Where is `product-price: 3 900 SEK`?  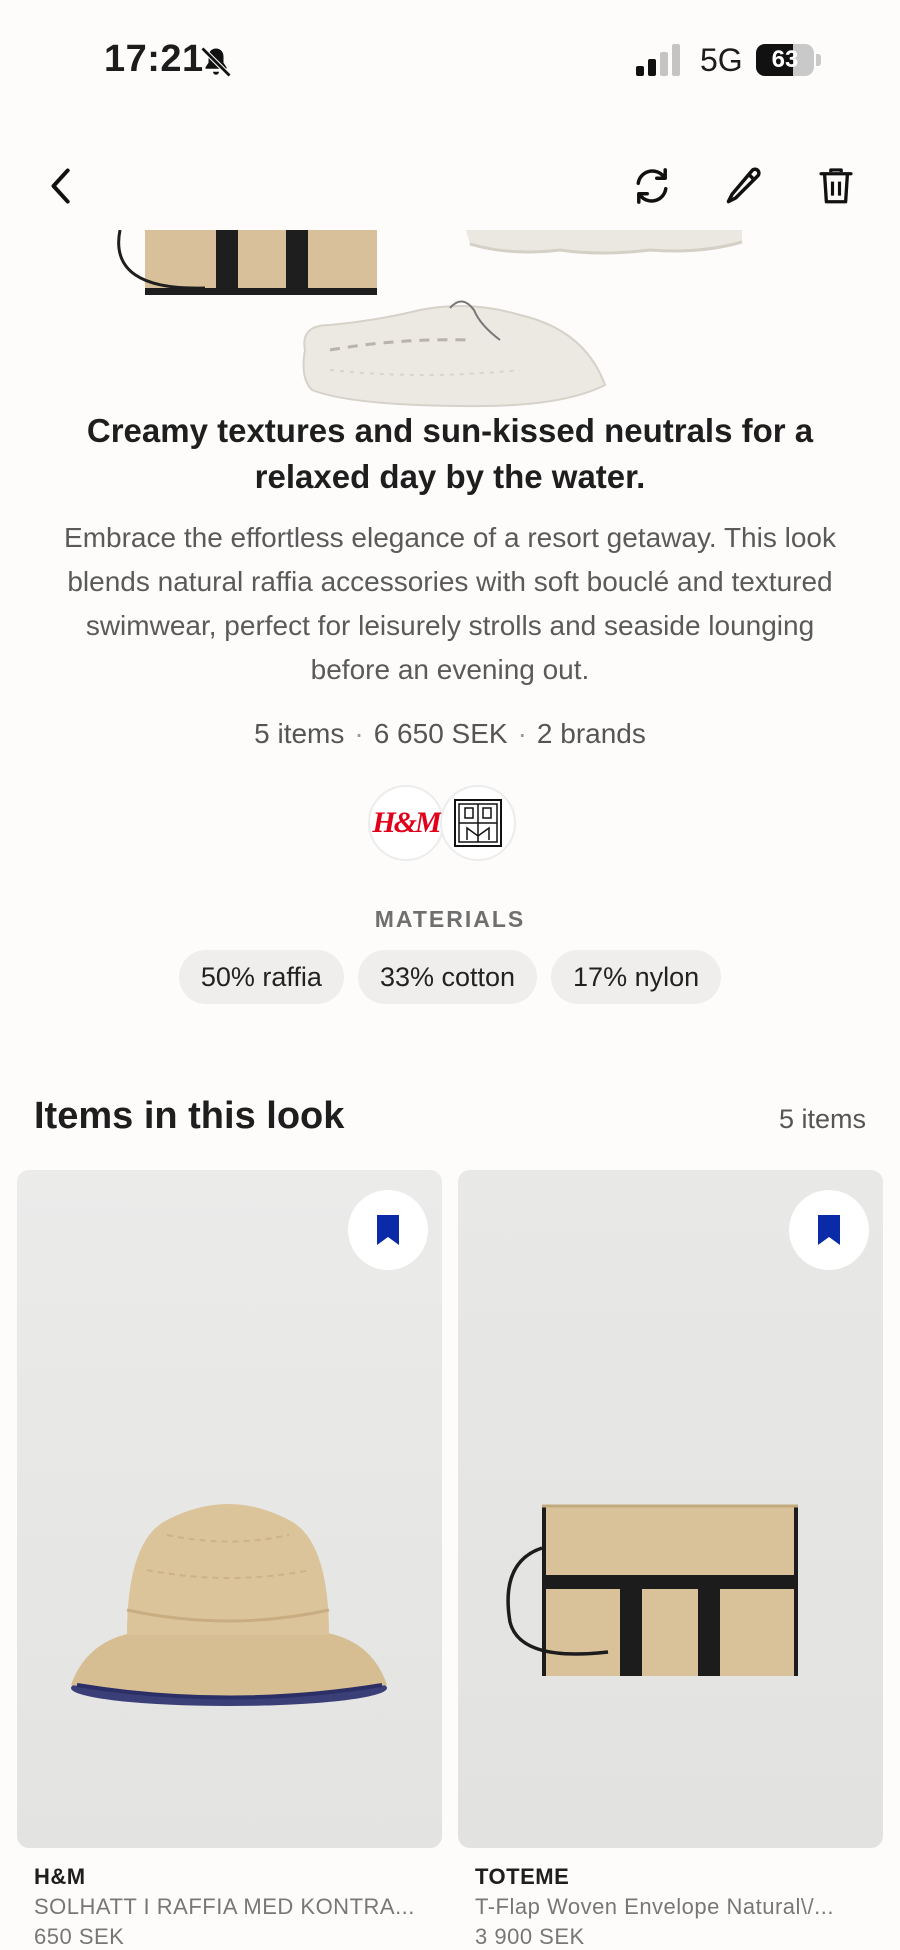
product-price: 3 900 SEK is located at coordinates (530, 1936).